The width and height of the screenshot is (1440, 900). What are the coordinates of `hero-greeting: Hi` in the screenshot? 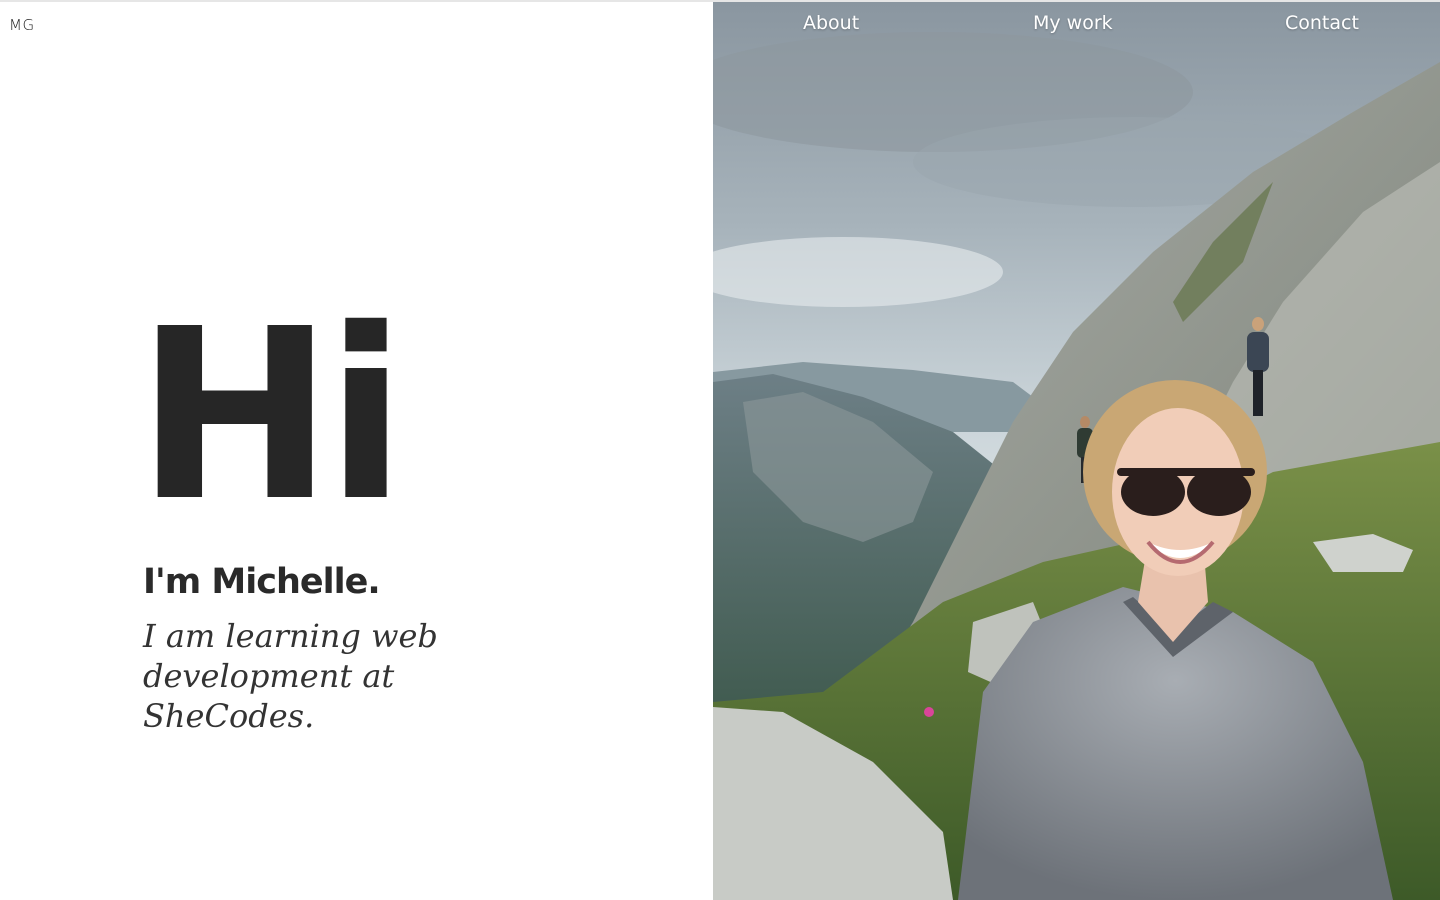 It's located at (271, 415).